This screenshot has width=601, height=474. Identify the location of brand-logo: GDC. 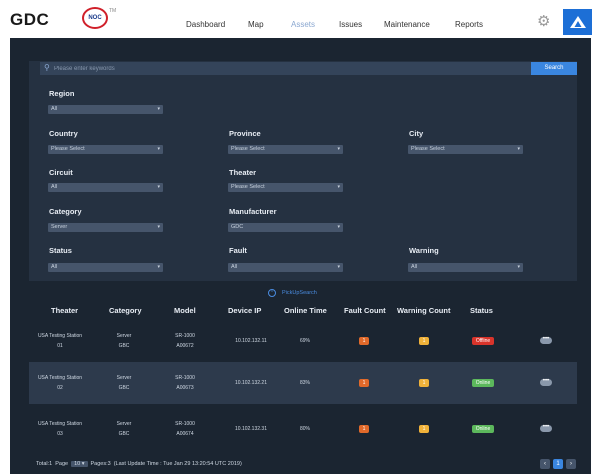
(30, 19).